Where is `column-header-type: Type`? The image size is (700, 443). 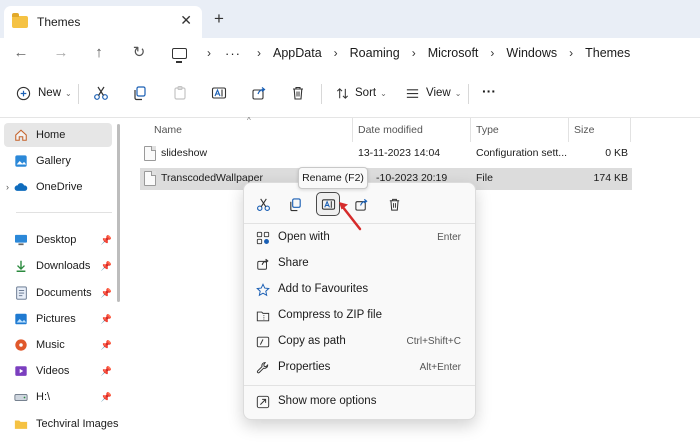 column-header-type: Type is located at coordinates (487, 130).